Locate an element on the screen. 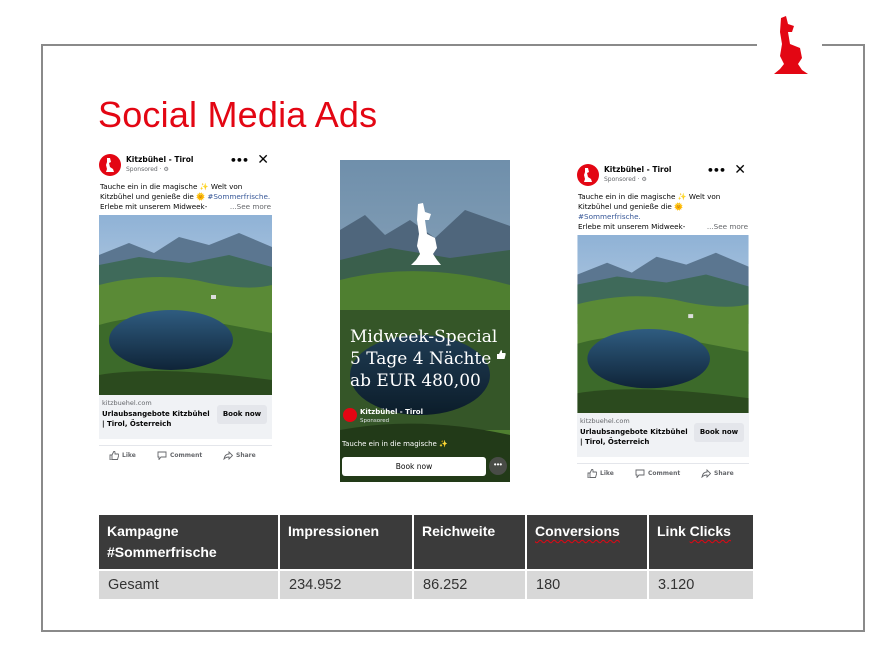 This screenshot has height=651, width=882. table-row: Gesamt 234.952 86.252 180 3.120 is located at coordinates (426, 584).